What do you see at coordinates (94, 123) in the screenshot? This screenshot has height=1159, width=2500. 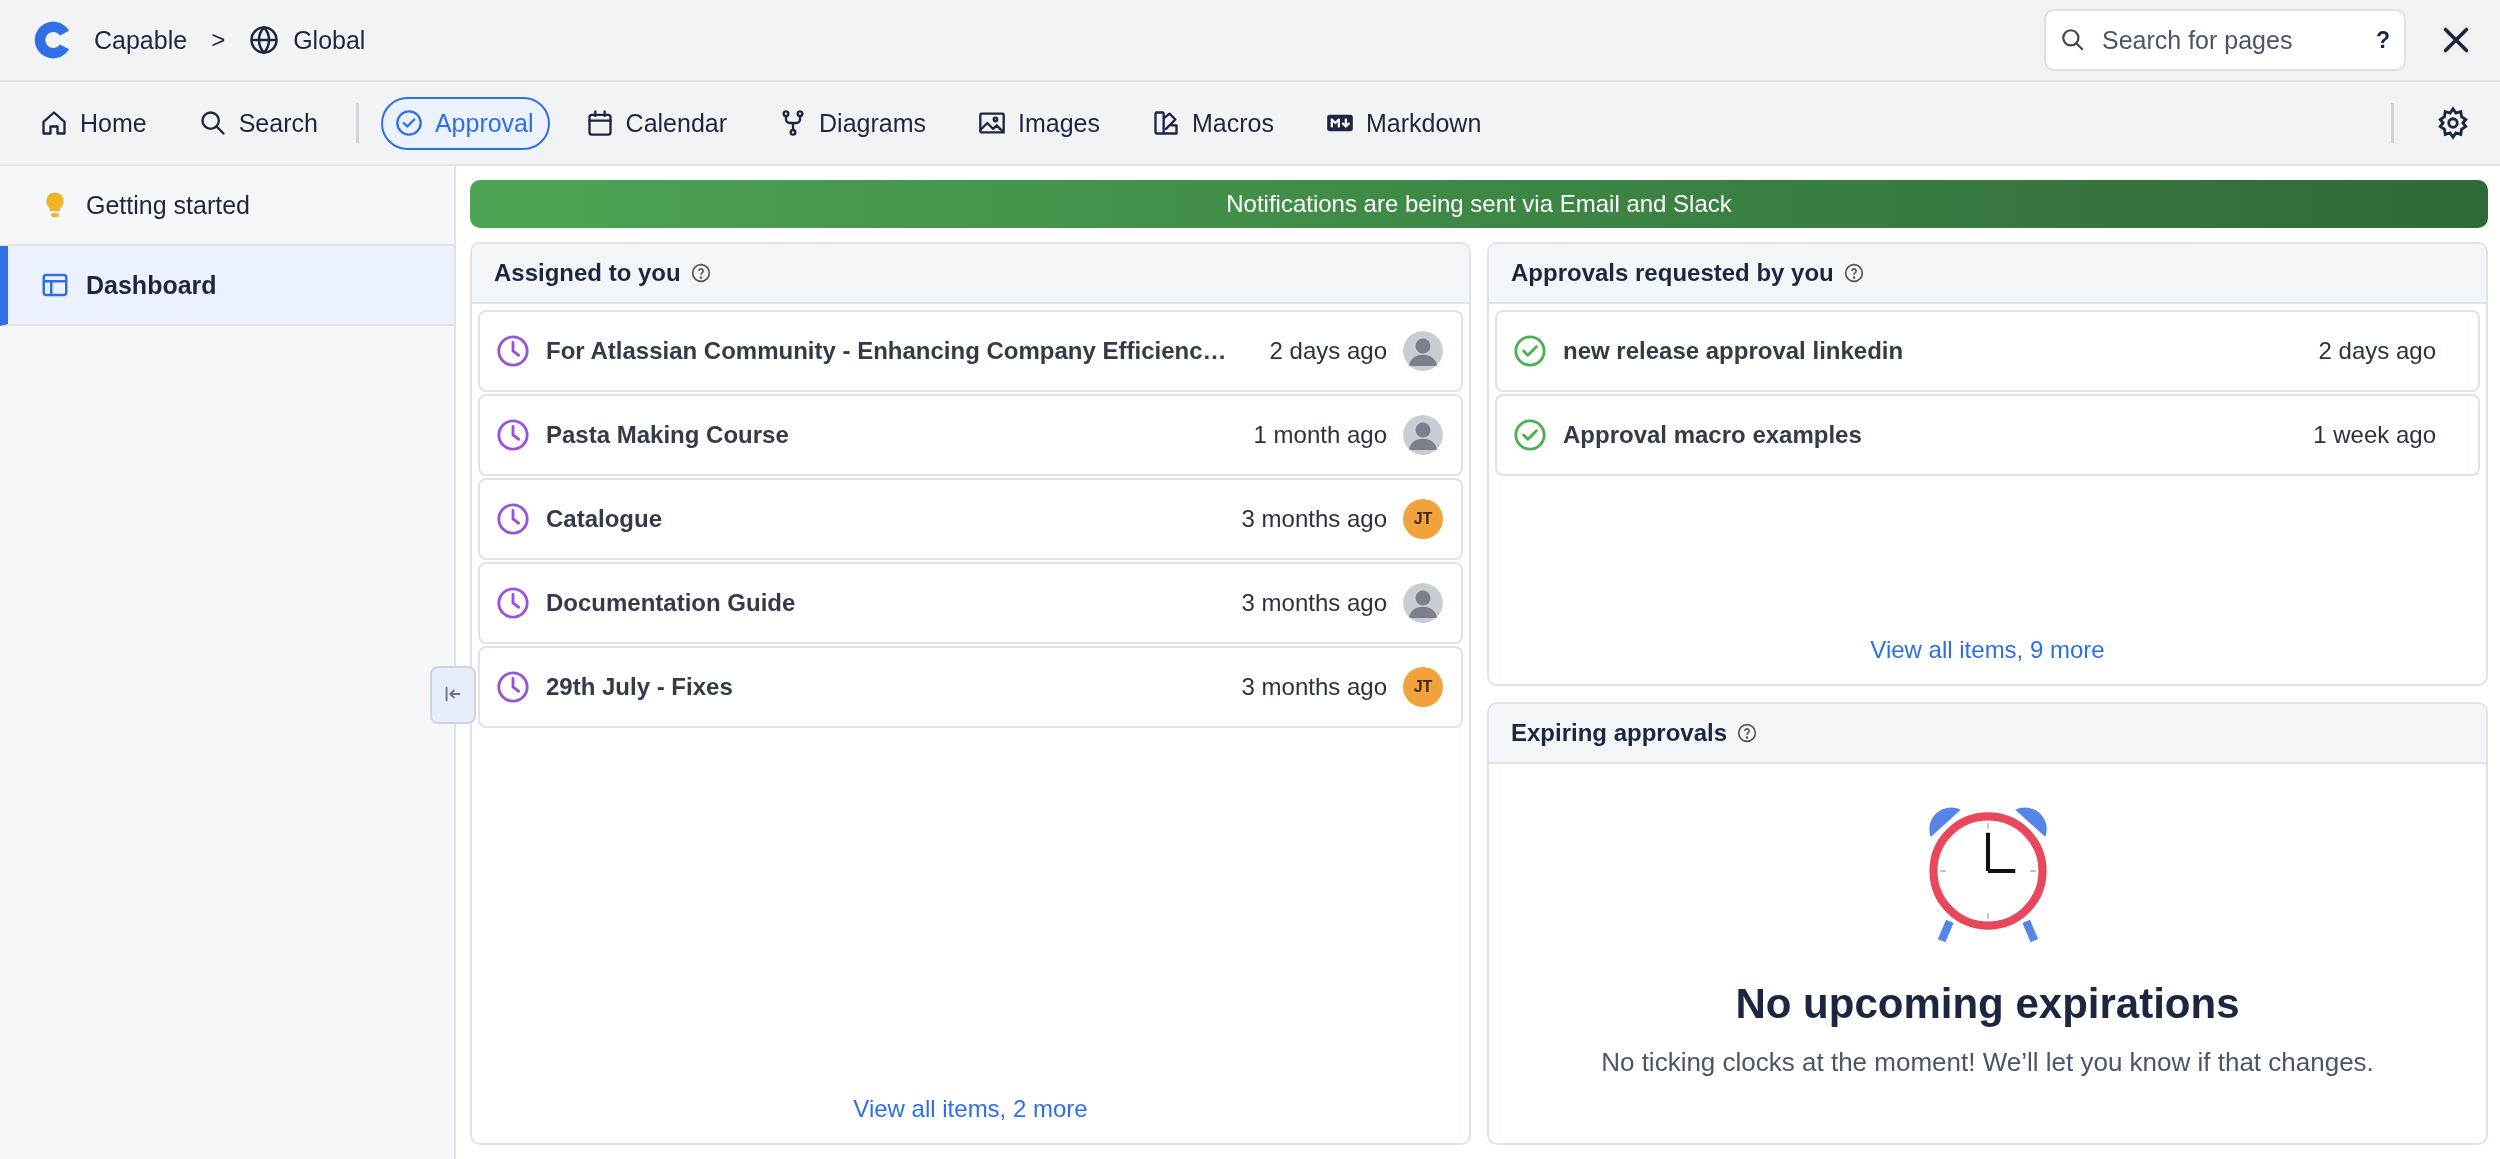 I see `nav-tab: Home` at bounding box center [94, 123].